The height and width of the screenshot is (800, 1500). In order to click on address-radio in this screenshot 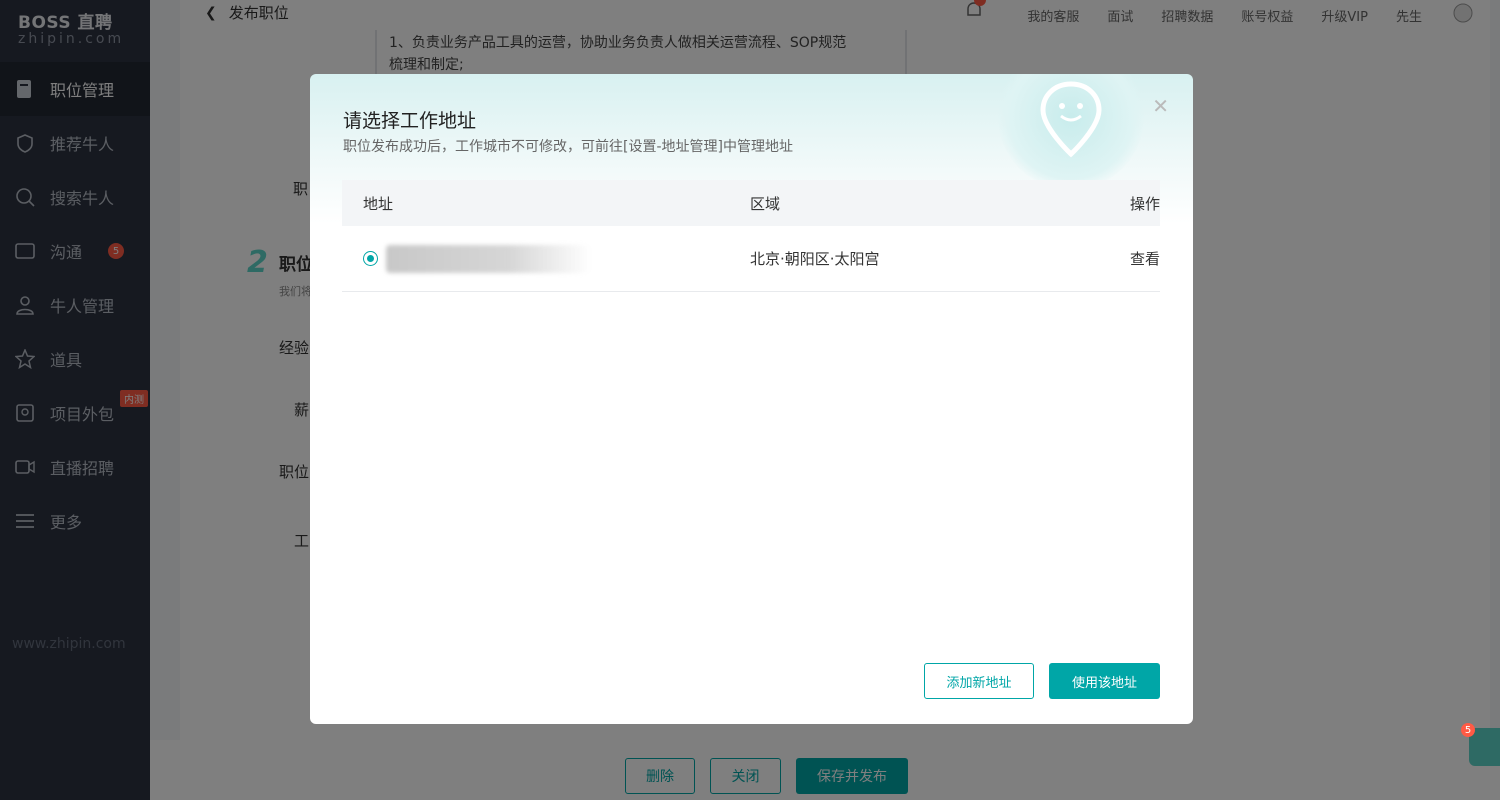, I will do `click(370, 258)`.